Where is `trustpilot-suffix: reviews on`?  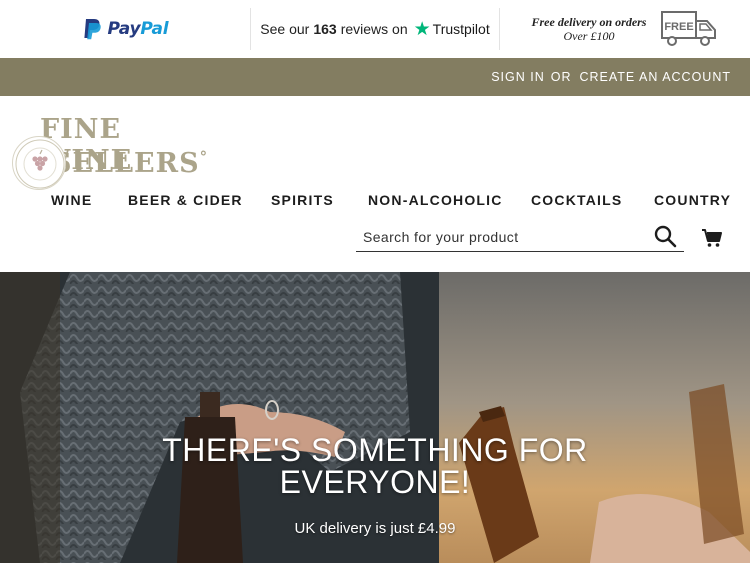
trustpilot-suffix: reviews on is located at coordinates (374, 29).